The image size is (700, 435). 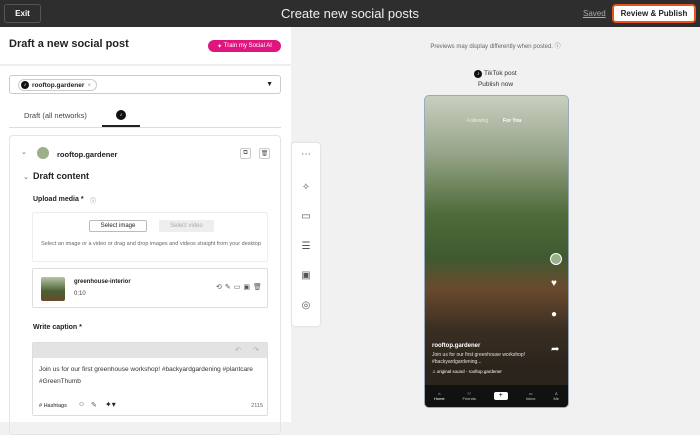 I want to click on tab-following: Following, so click(x=478, y=121).